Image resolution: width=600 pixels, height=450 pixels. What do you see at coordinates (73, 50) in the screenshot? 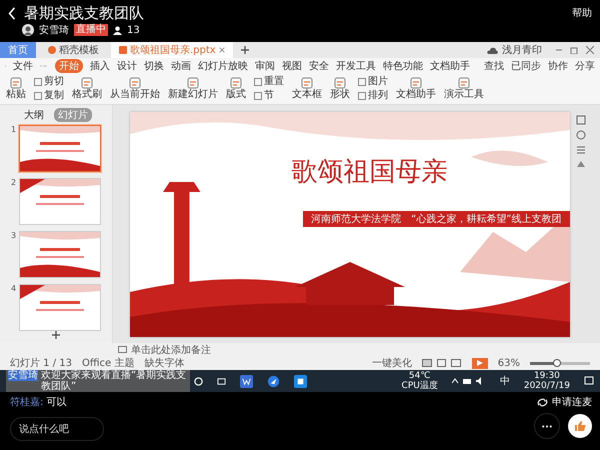
I see `document-tab: 稻壳模板` at bounding box center [73, 50].